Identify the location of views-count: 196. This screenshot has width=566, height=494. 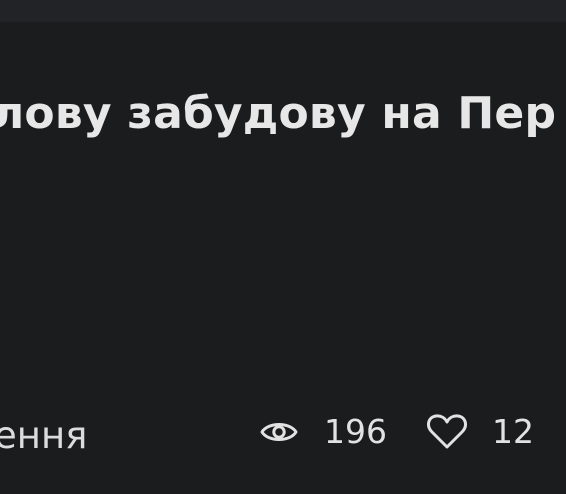
(355, 431).